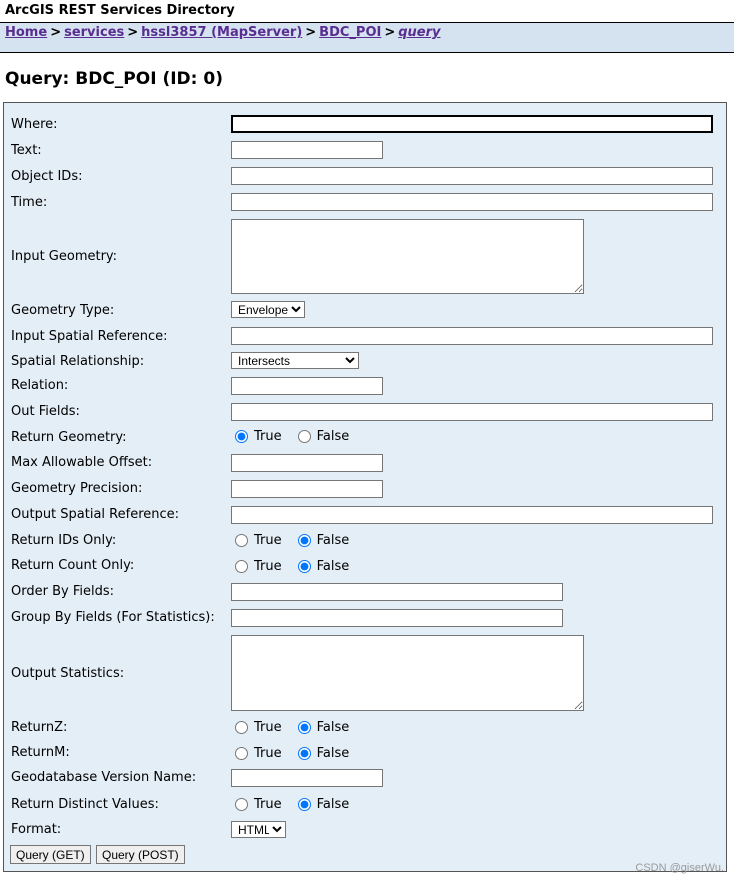 The height and width of the screenshot is (880, 734). What do you see at coordinates (45, 411) in the screenshot?
I see `out-fields-label: Out Fields:` at bounding box center [45, 411].